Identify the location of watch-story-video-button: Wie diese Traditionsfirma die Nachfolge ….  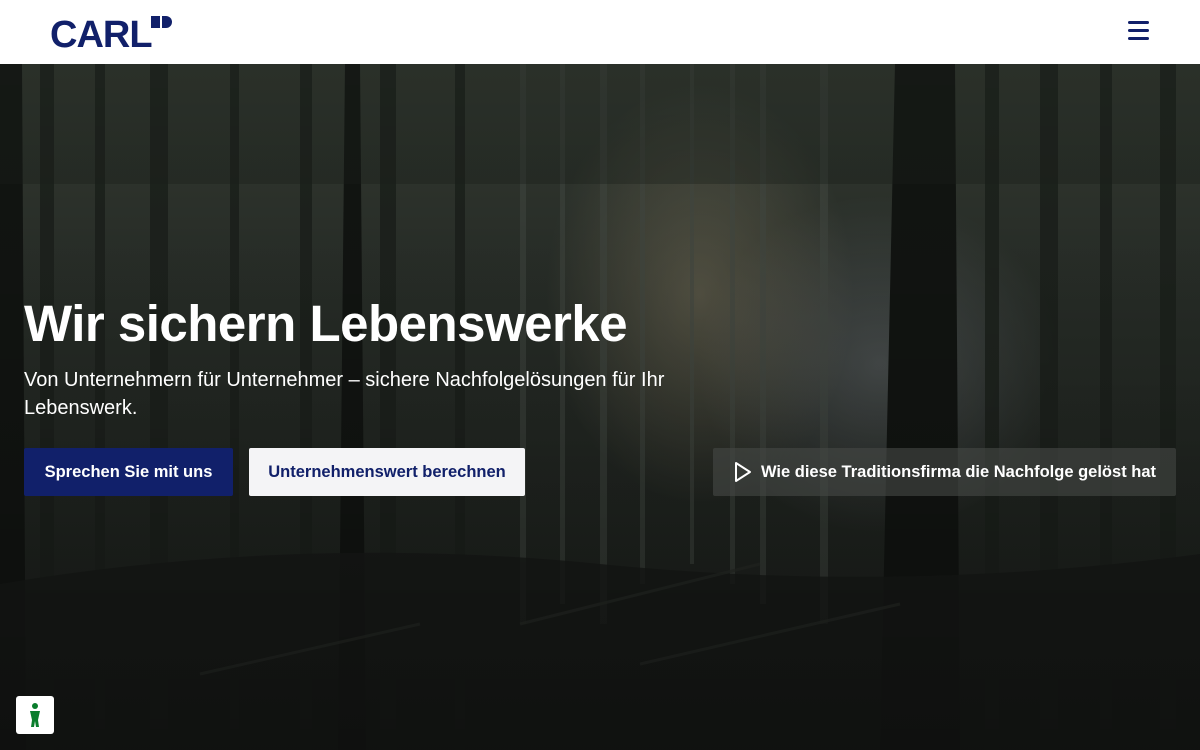
(944, 472).